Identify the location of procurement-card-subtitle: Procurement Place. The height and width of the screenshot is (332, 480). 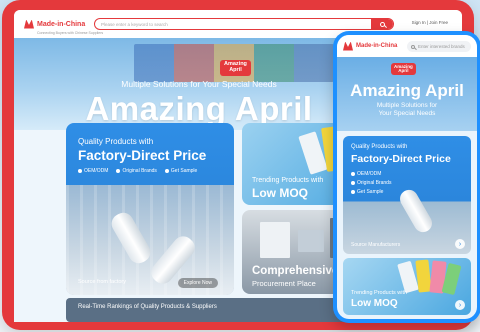
(284, 283).